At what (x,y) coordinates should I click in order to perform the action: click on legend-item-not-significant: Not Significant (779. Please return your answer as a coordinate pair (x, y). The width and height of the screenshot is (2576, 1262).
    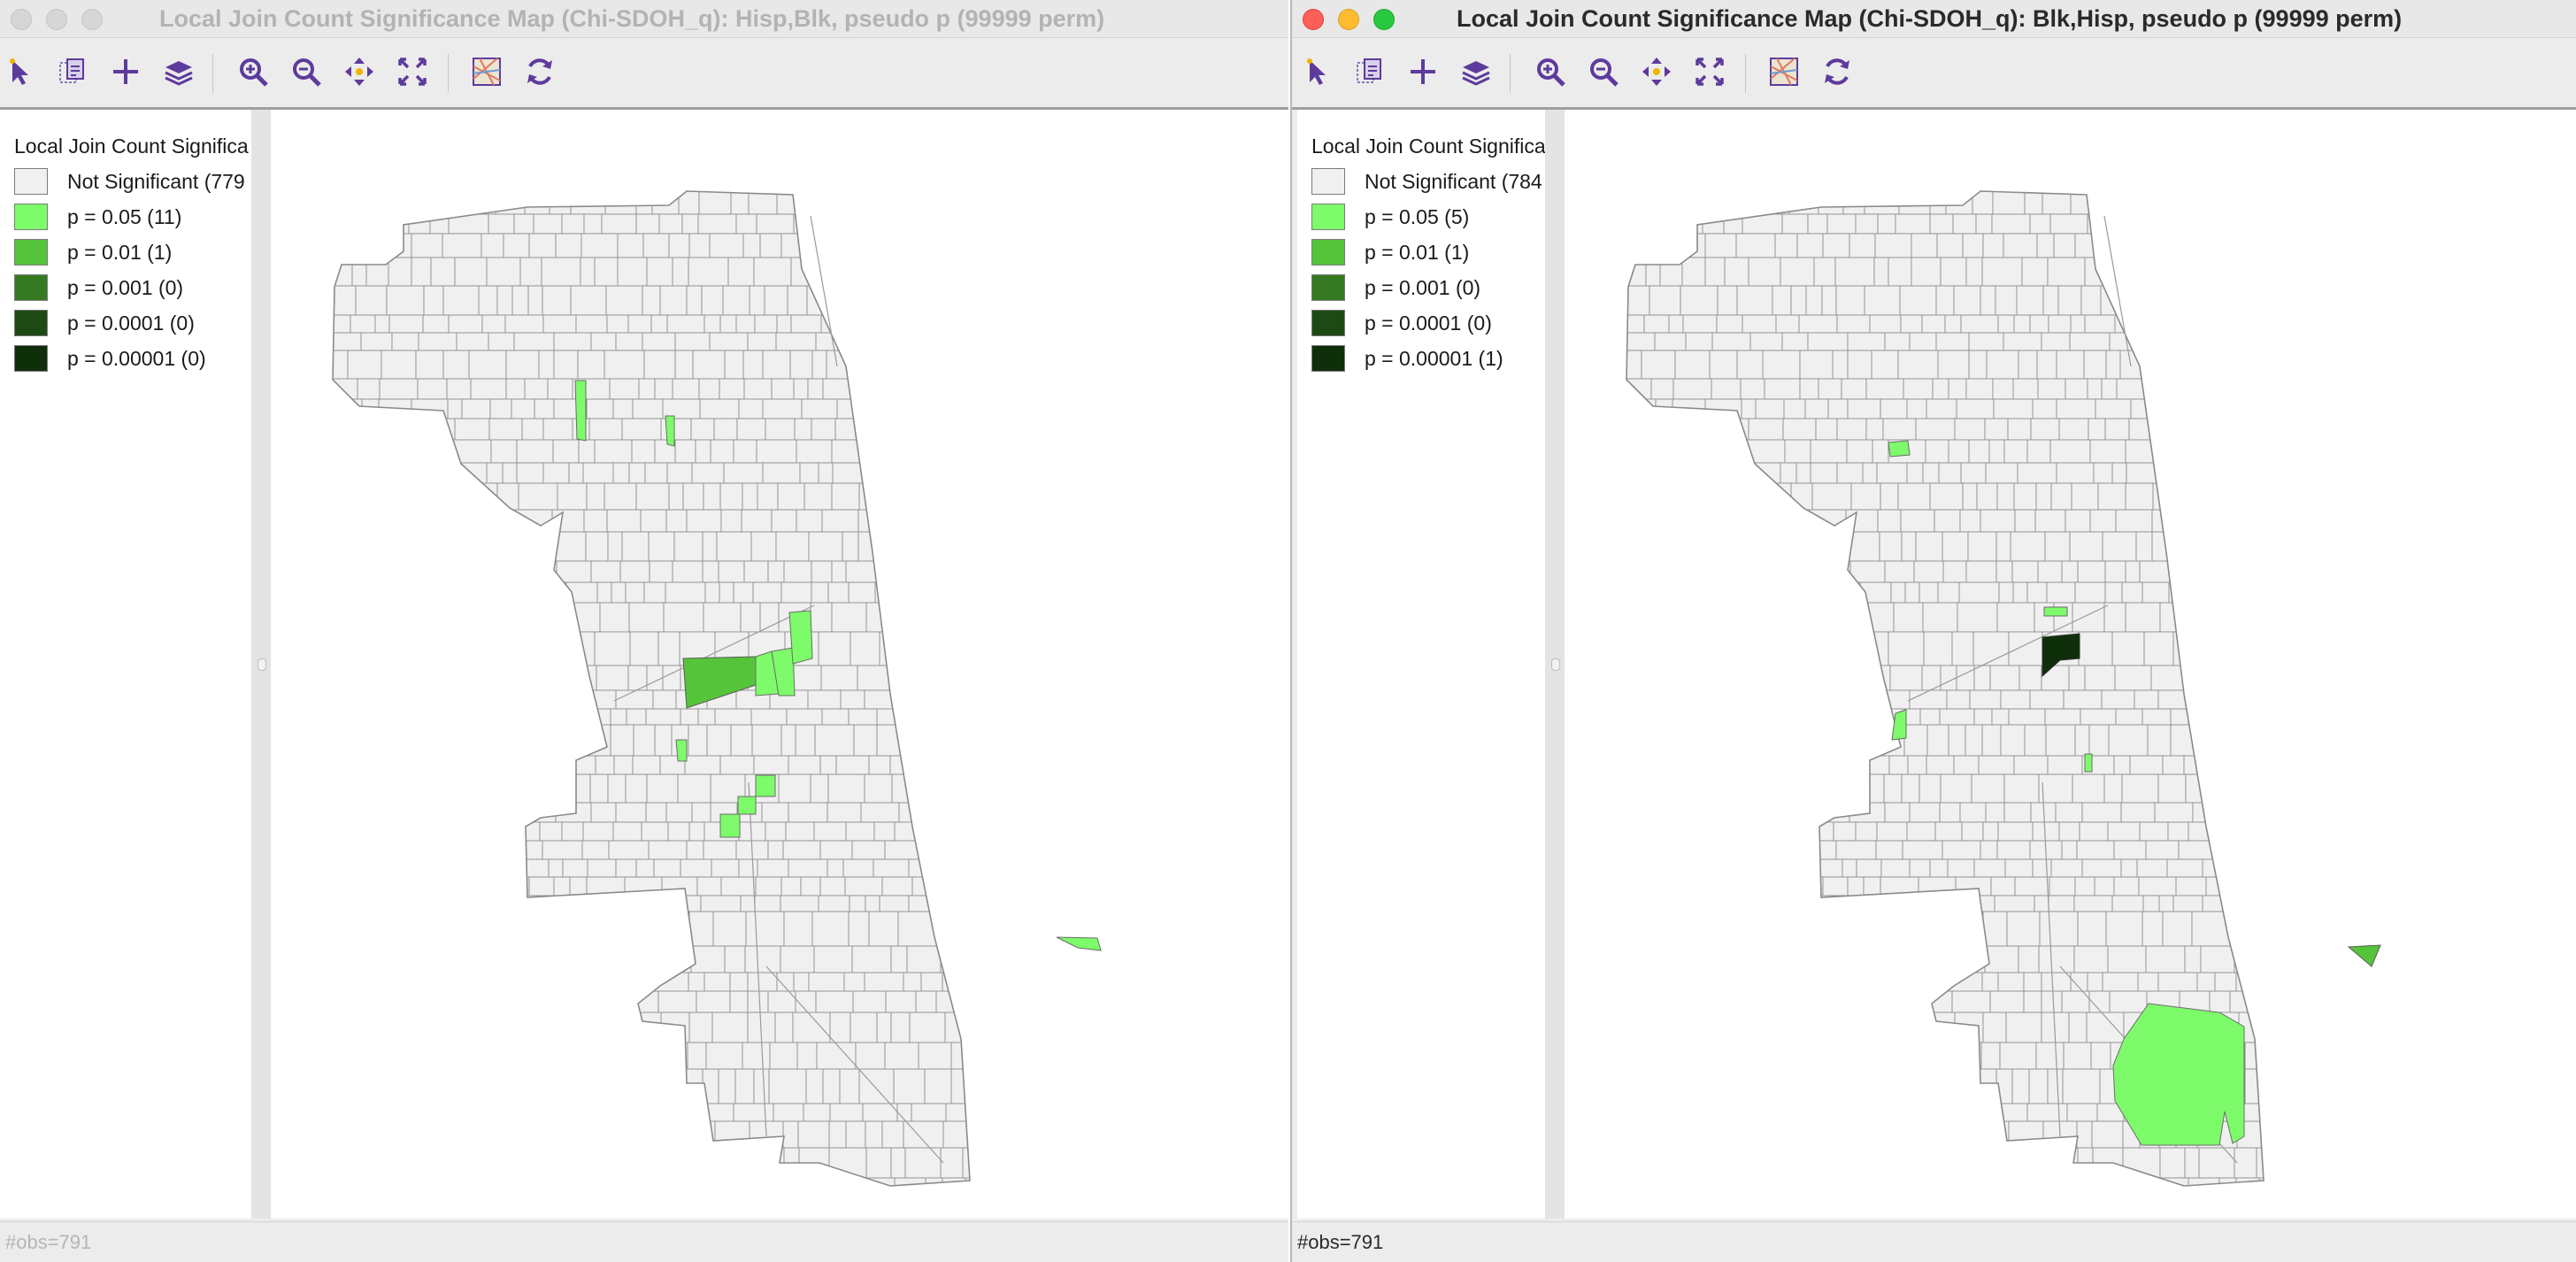
    Looking at the image, I should click on (129, 181).